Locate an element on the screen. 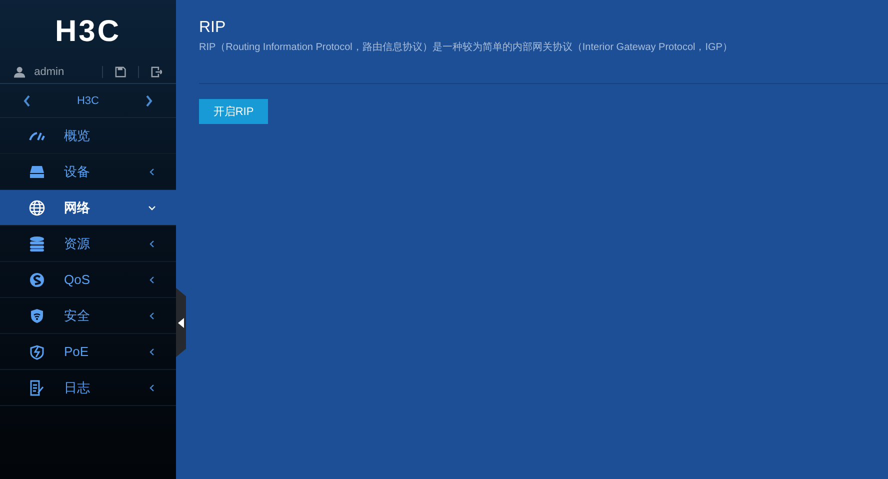 The image size is (888, 479). document-pen-icon is located at coordinates (37, 388).